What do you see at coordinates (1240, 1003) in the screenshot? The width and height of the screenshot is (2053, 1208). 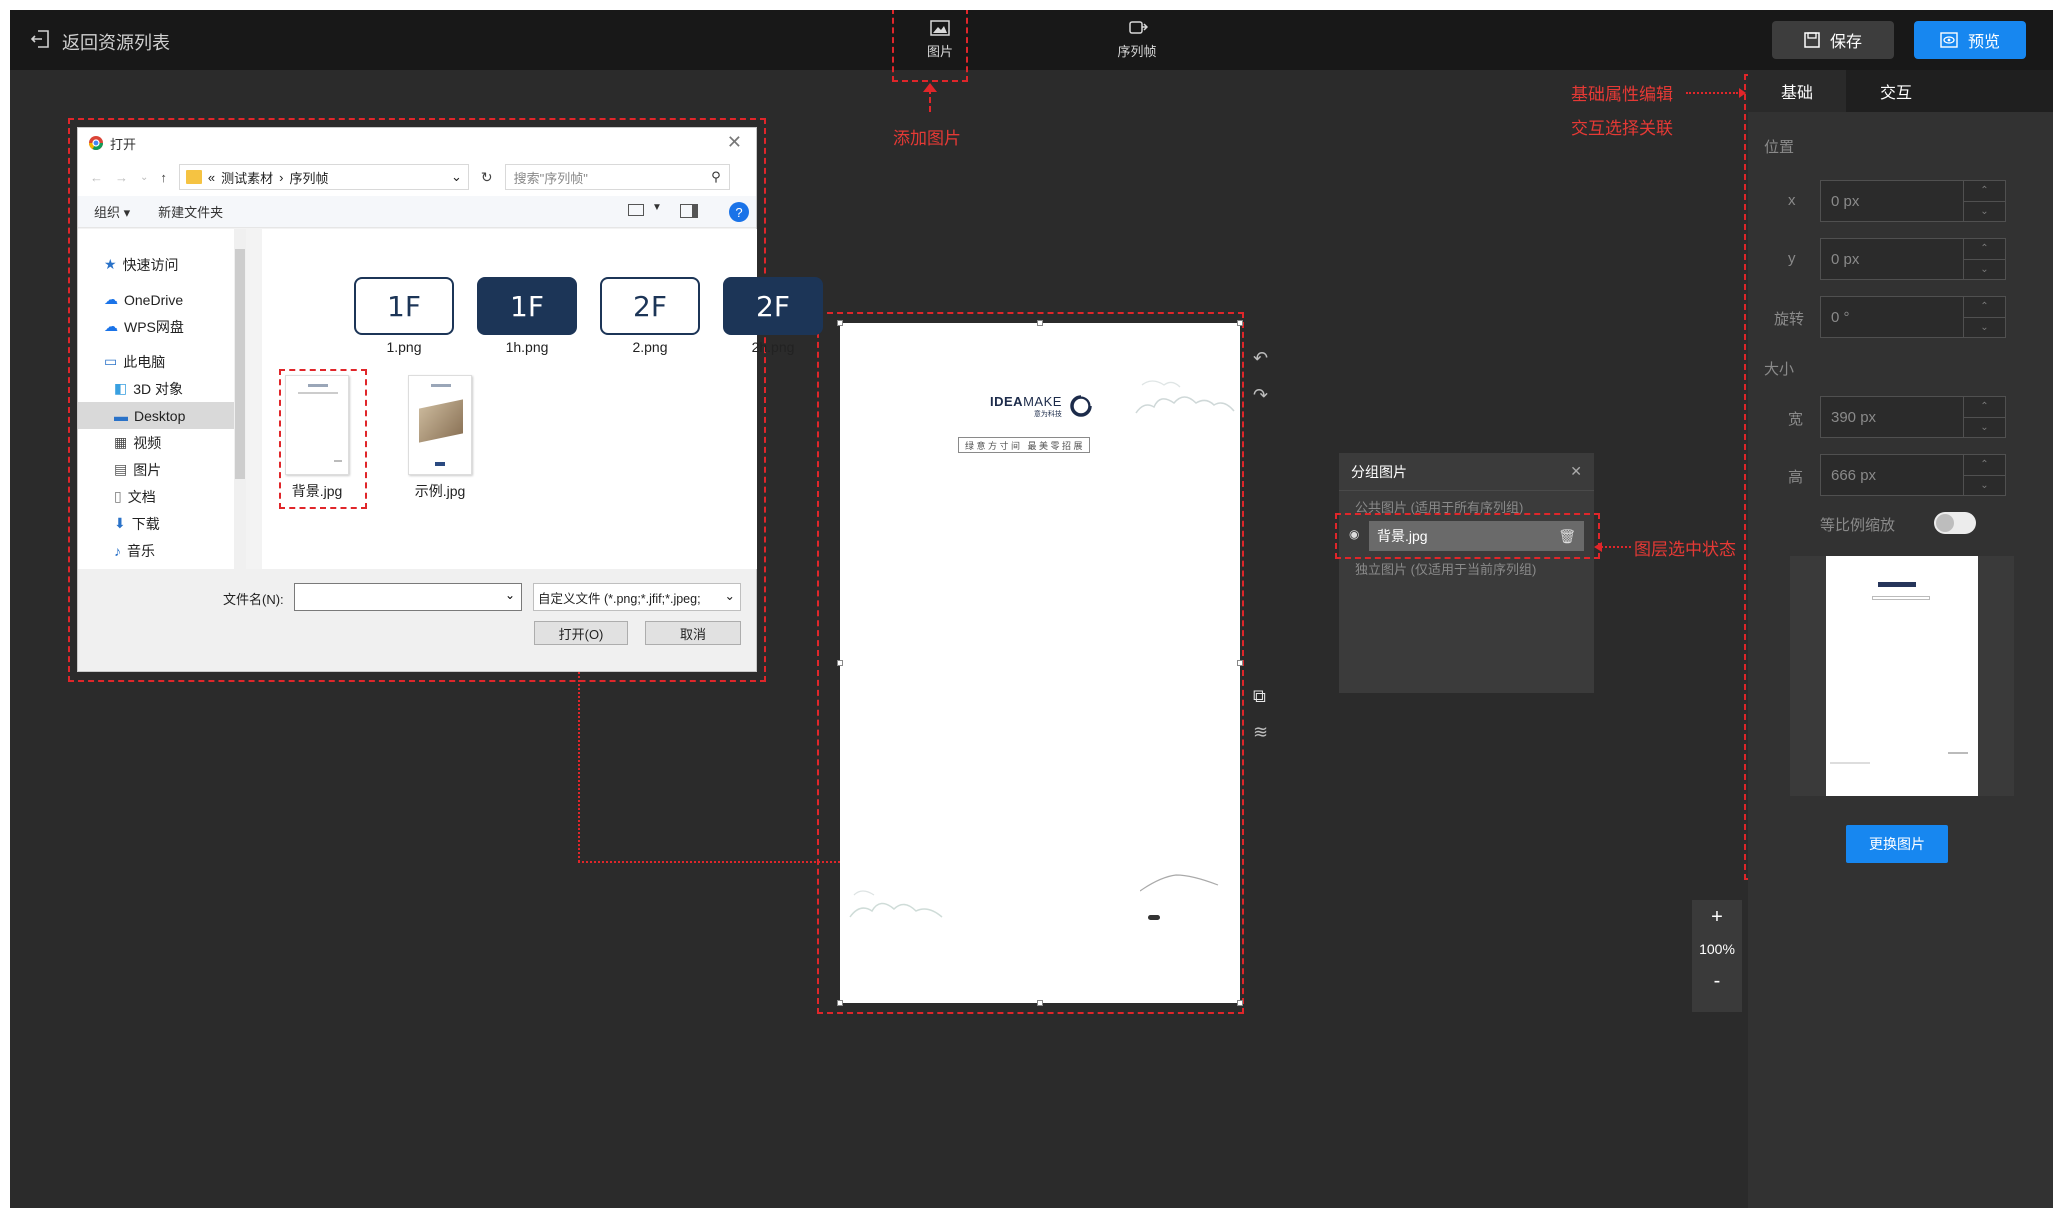 I see `resize-handle-se` at bounding box center [1240, 1003].